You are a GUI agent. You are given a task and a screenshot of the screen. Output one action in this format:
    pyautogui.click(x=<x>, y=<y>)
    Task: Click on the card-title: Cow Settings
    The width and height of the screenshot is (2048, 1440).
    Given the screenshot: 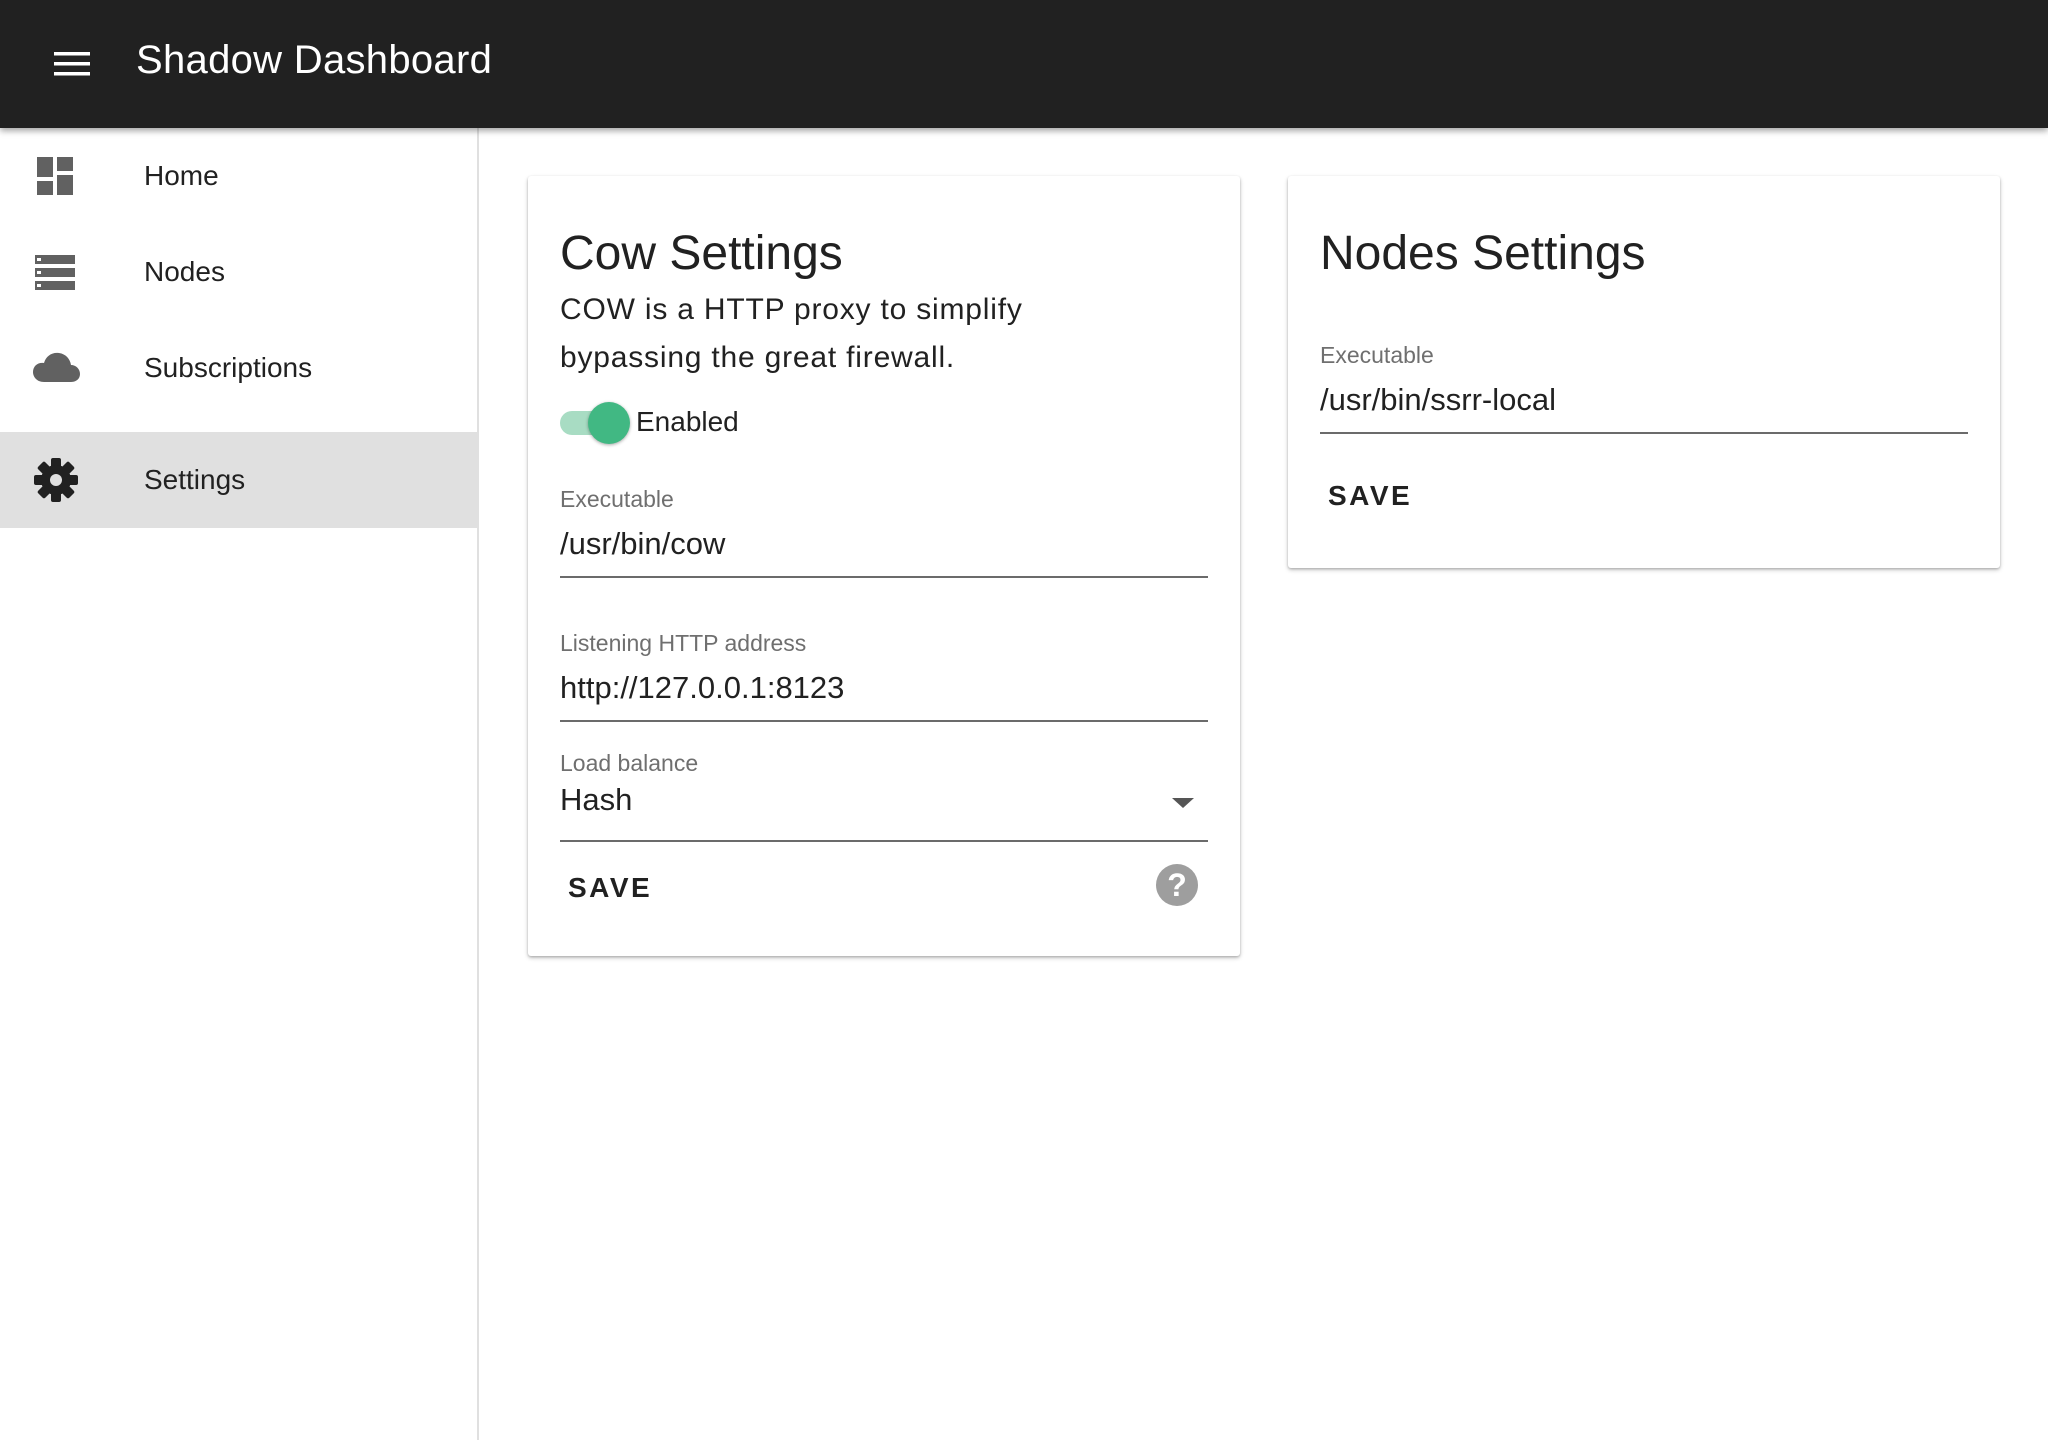 What is the action you would take?
    pyautogui.click(x=701, y=253)
    